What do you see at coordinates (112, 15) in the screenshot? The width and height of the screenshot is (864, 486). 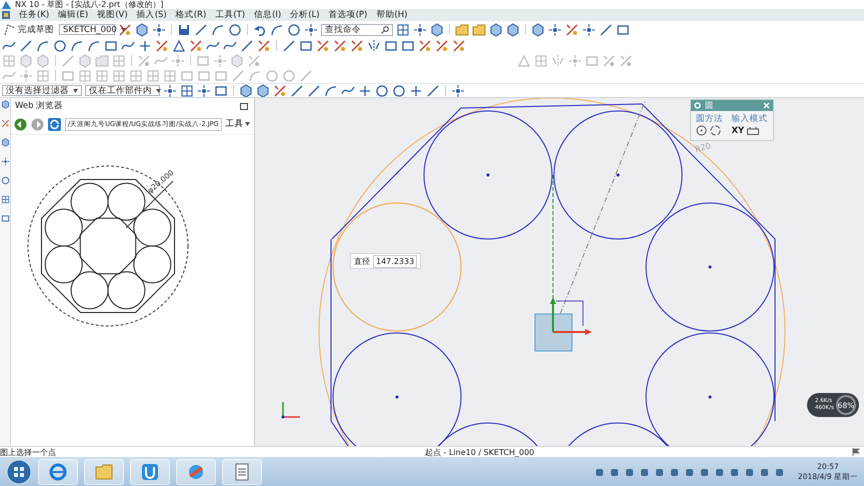 I see `menu-item: 视图(V)` at bounding box center [112, 15].